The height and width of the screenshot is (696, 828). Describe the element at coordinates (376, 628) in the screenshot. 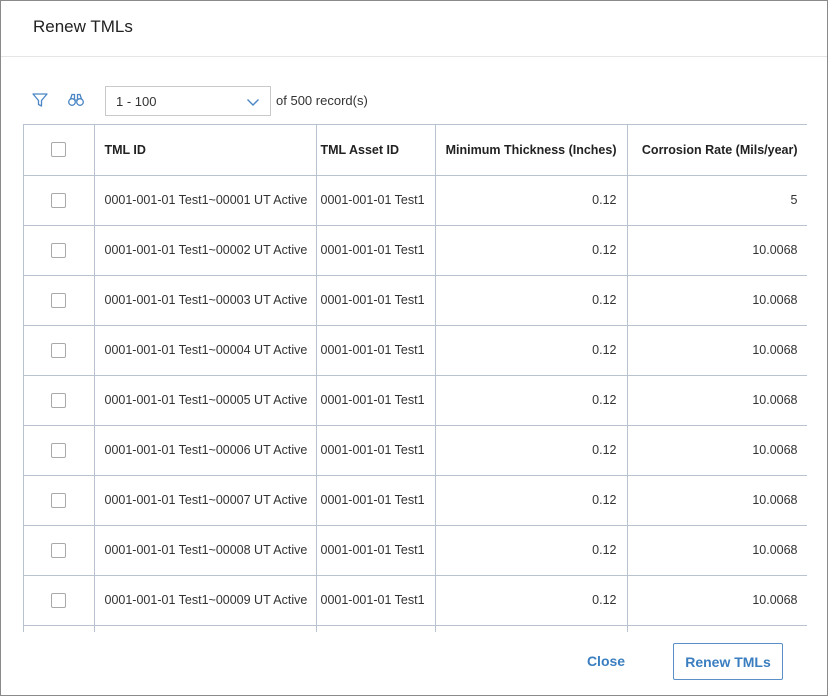

I see `tml-asset-id-cell` at that location.